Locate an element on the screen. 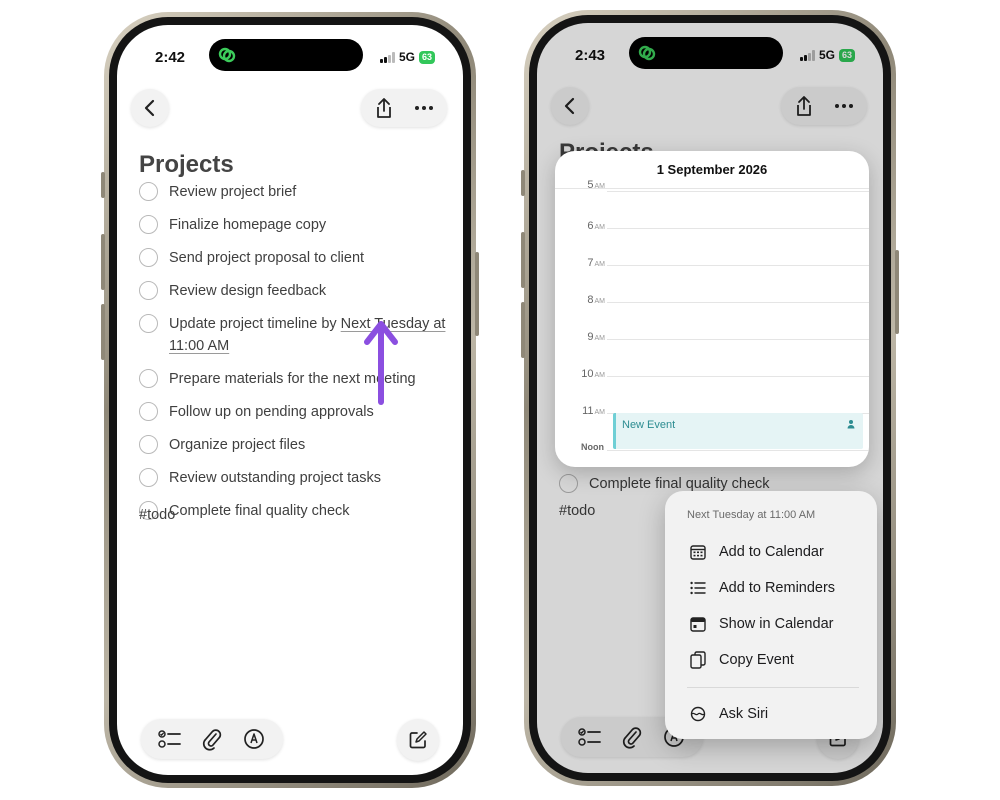 This screenshot has width=1000, height=800. signal-icon is located at coordinates (387, 57).